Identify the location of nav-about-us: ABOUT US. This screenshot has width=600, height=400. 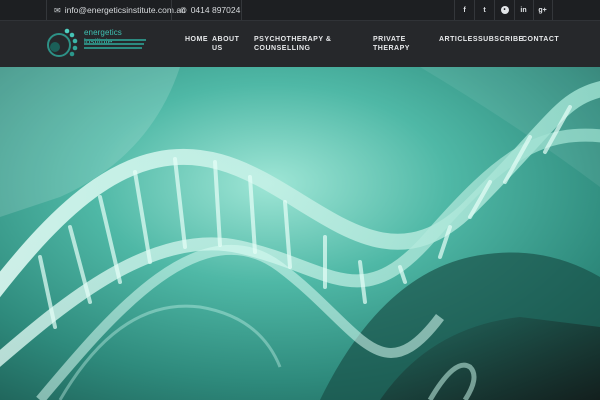
(225, 44).